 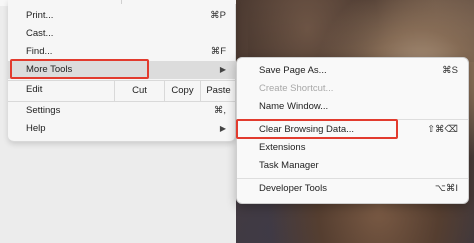 What do you see at coordinates (122, 129) in the screenshot?
I see `menu-item-help: Help ▶` at bounding box center [122, 129].